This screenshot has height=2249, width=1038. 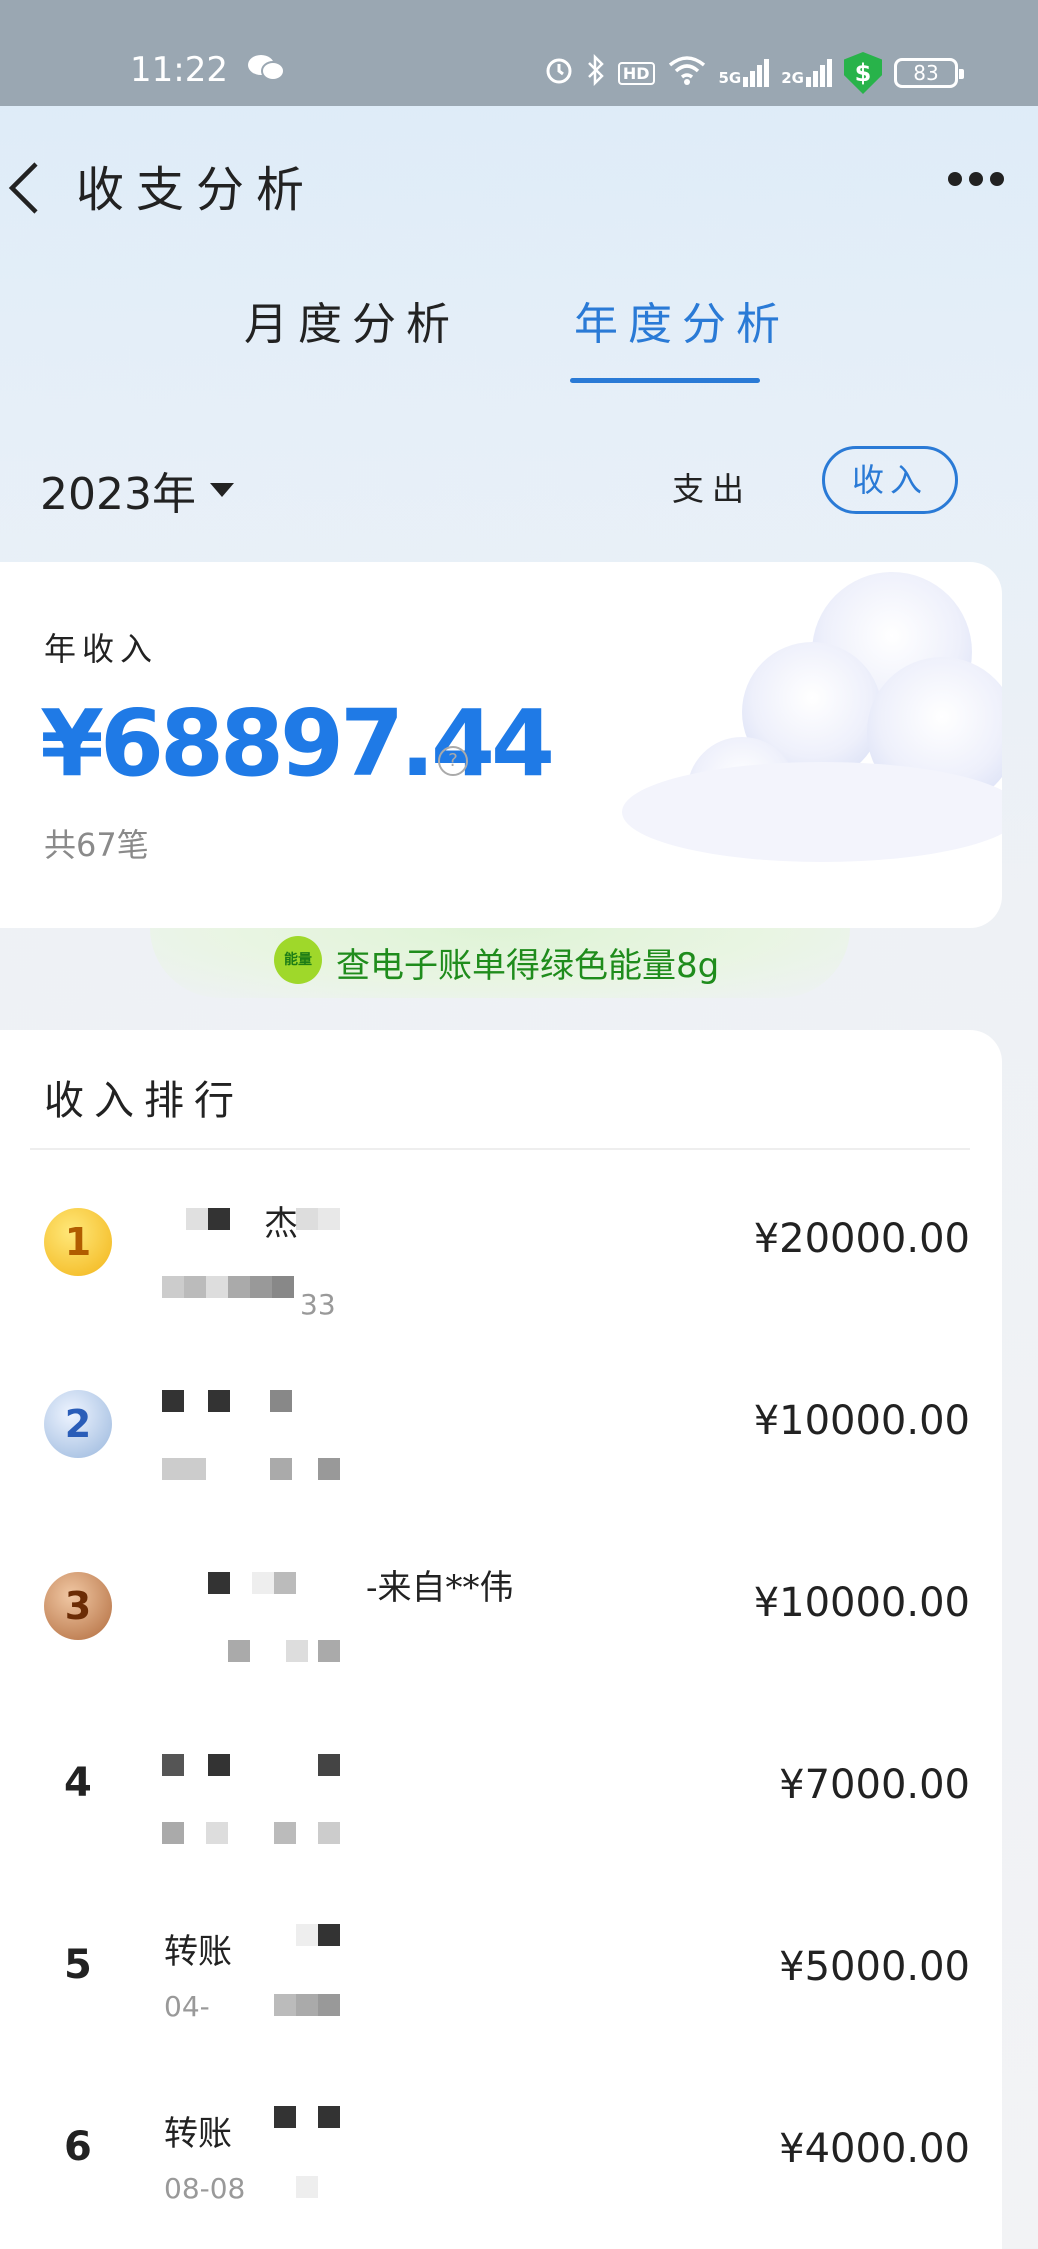 I want to click on page-title: 收支分析, so click(x=196, y=190).